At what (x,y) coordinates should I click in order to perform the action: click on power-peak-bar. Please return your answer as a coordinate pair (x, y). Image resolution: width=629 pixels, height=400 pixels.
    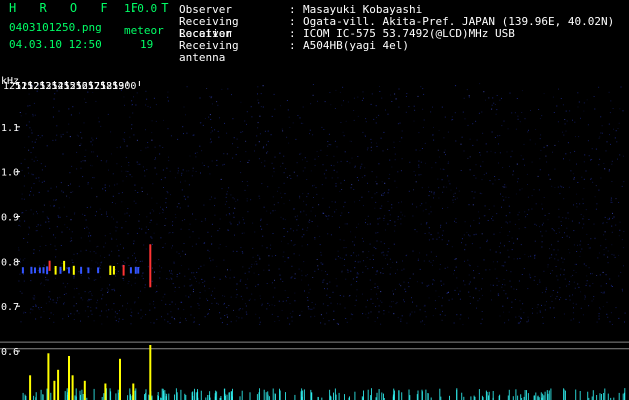
    Looking at the image, I should click on (133, 391).